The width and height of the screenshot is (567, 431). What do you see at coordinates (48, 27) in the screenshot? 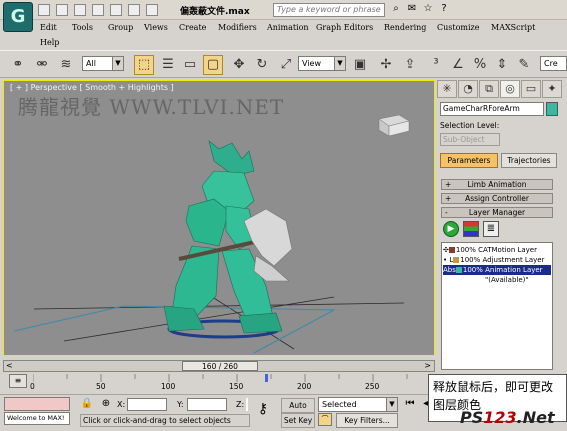
I see `menu-edit: Edit` at bounding box center [48, 27].